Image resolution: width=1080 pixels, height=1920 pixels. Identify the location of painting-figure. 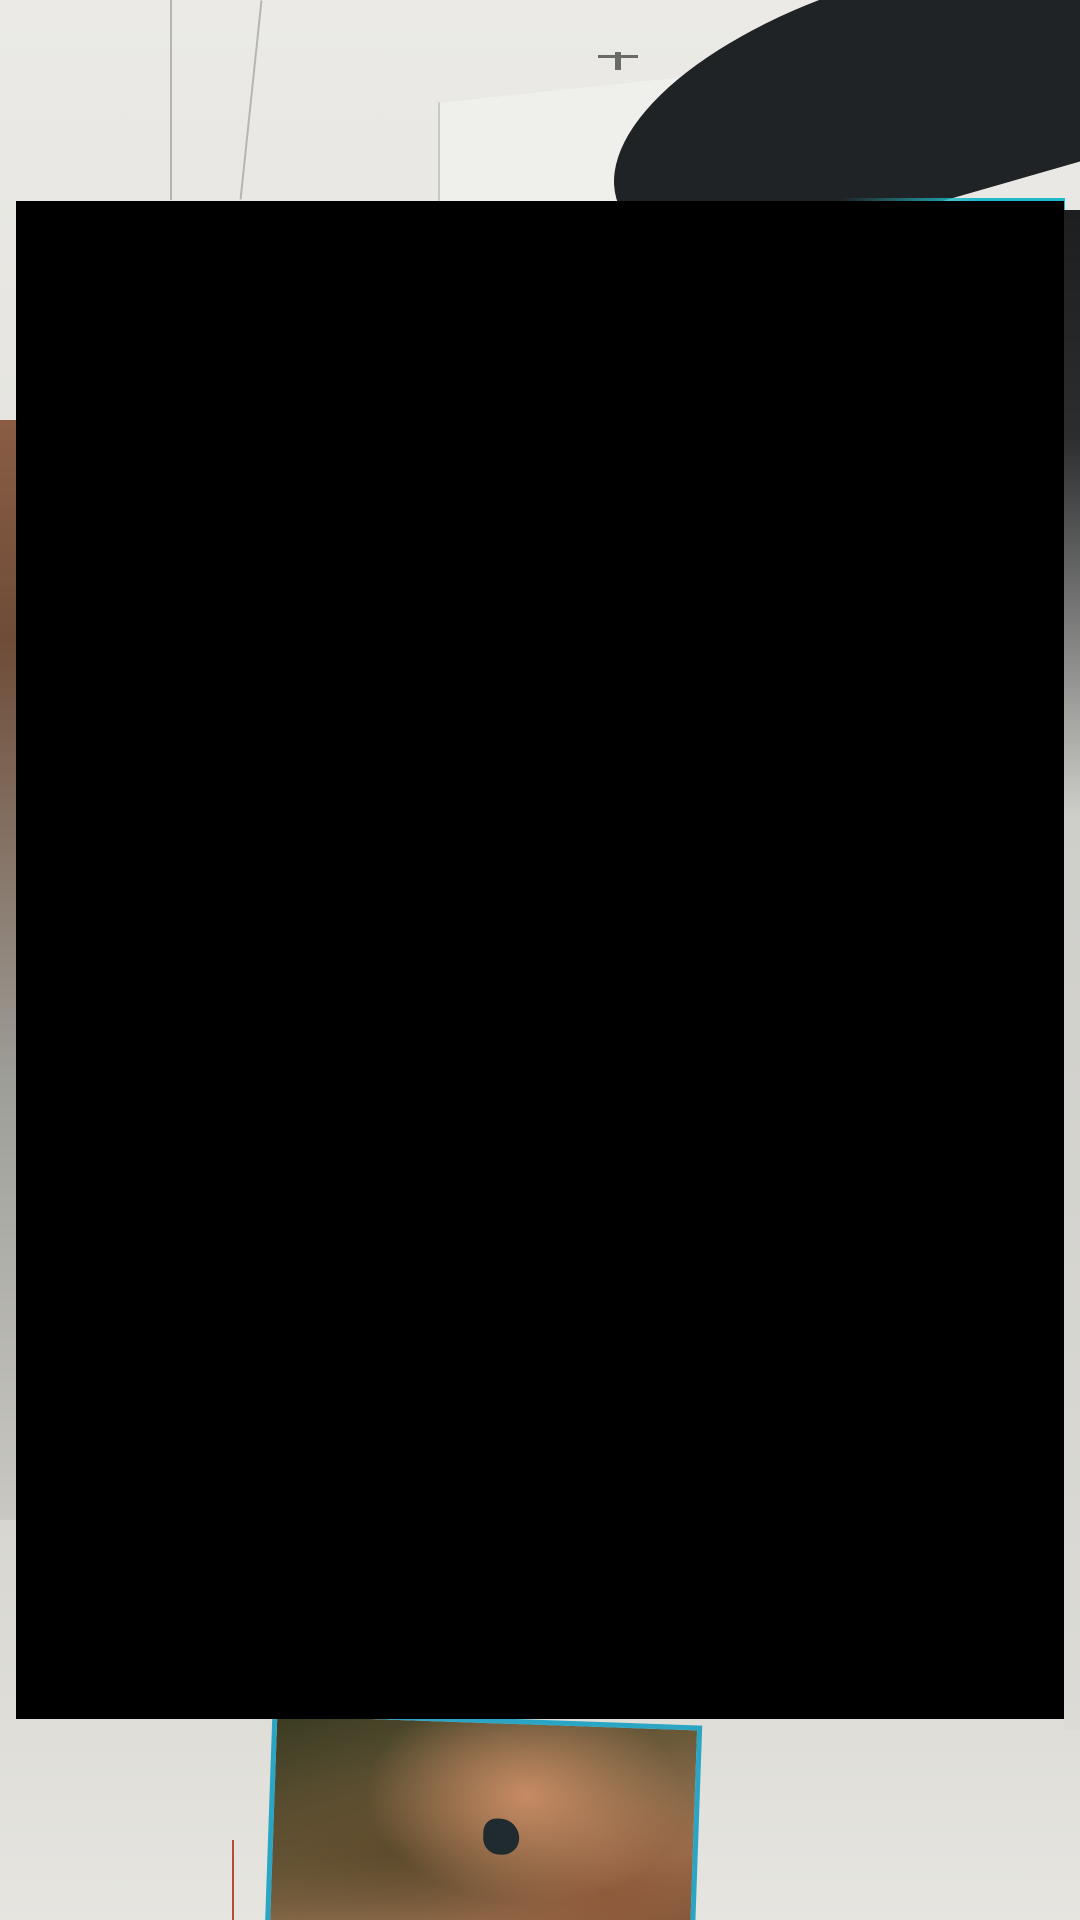
(501, 1837).